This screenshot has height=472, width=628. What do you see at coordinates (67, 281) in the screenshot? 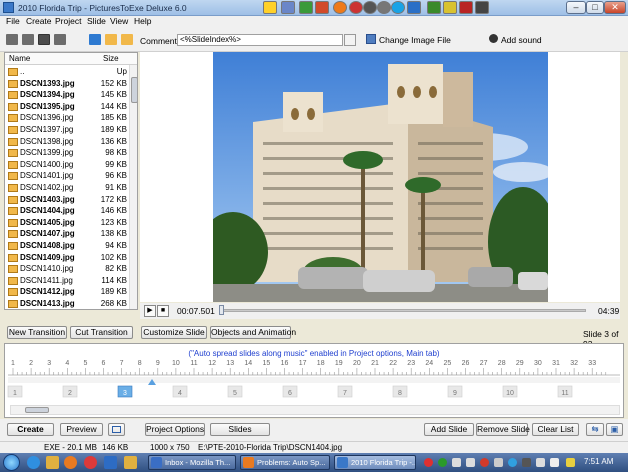
I see `file-row: DSCN1411.jpg 114 KB` at bounding box center [67, 281].